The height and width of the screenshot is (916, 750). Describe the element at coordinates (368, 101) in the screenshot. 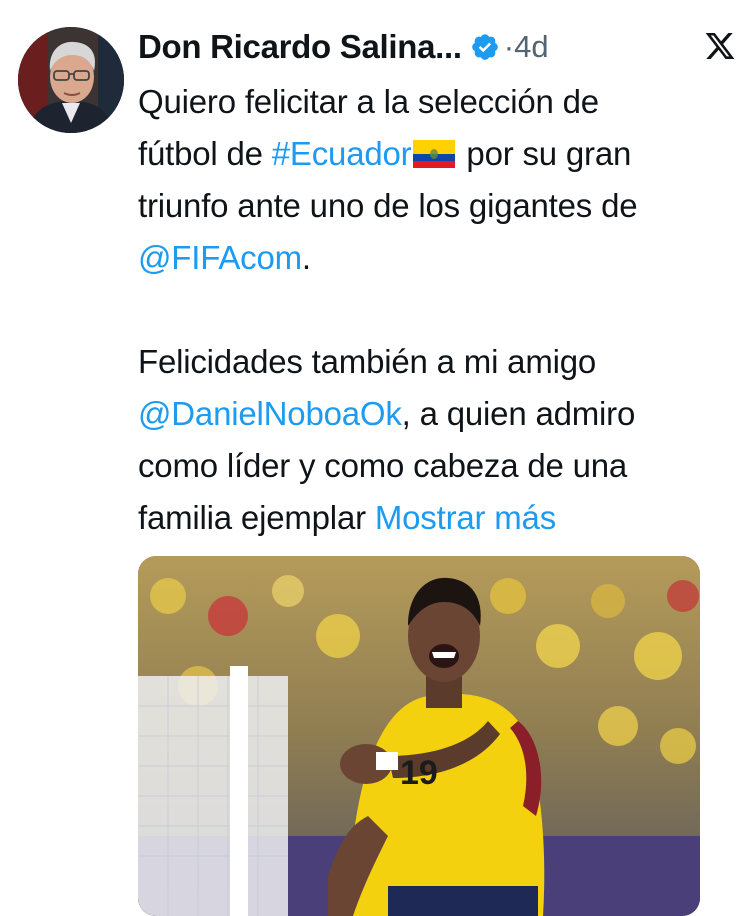

I see `text-line: Quiero felicitar a la selección de` at that location.